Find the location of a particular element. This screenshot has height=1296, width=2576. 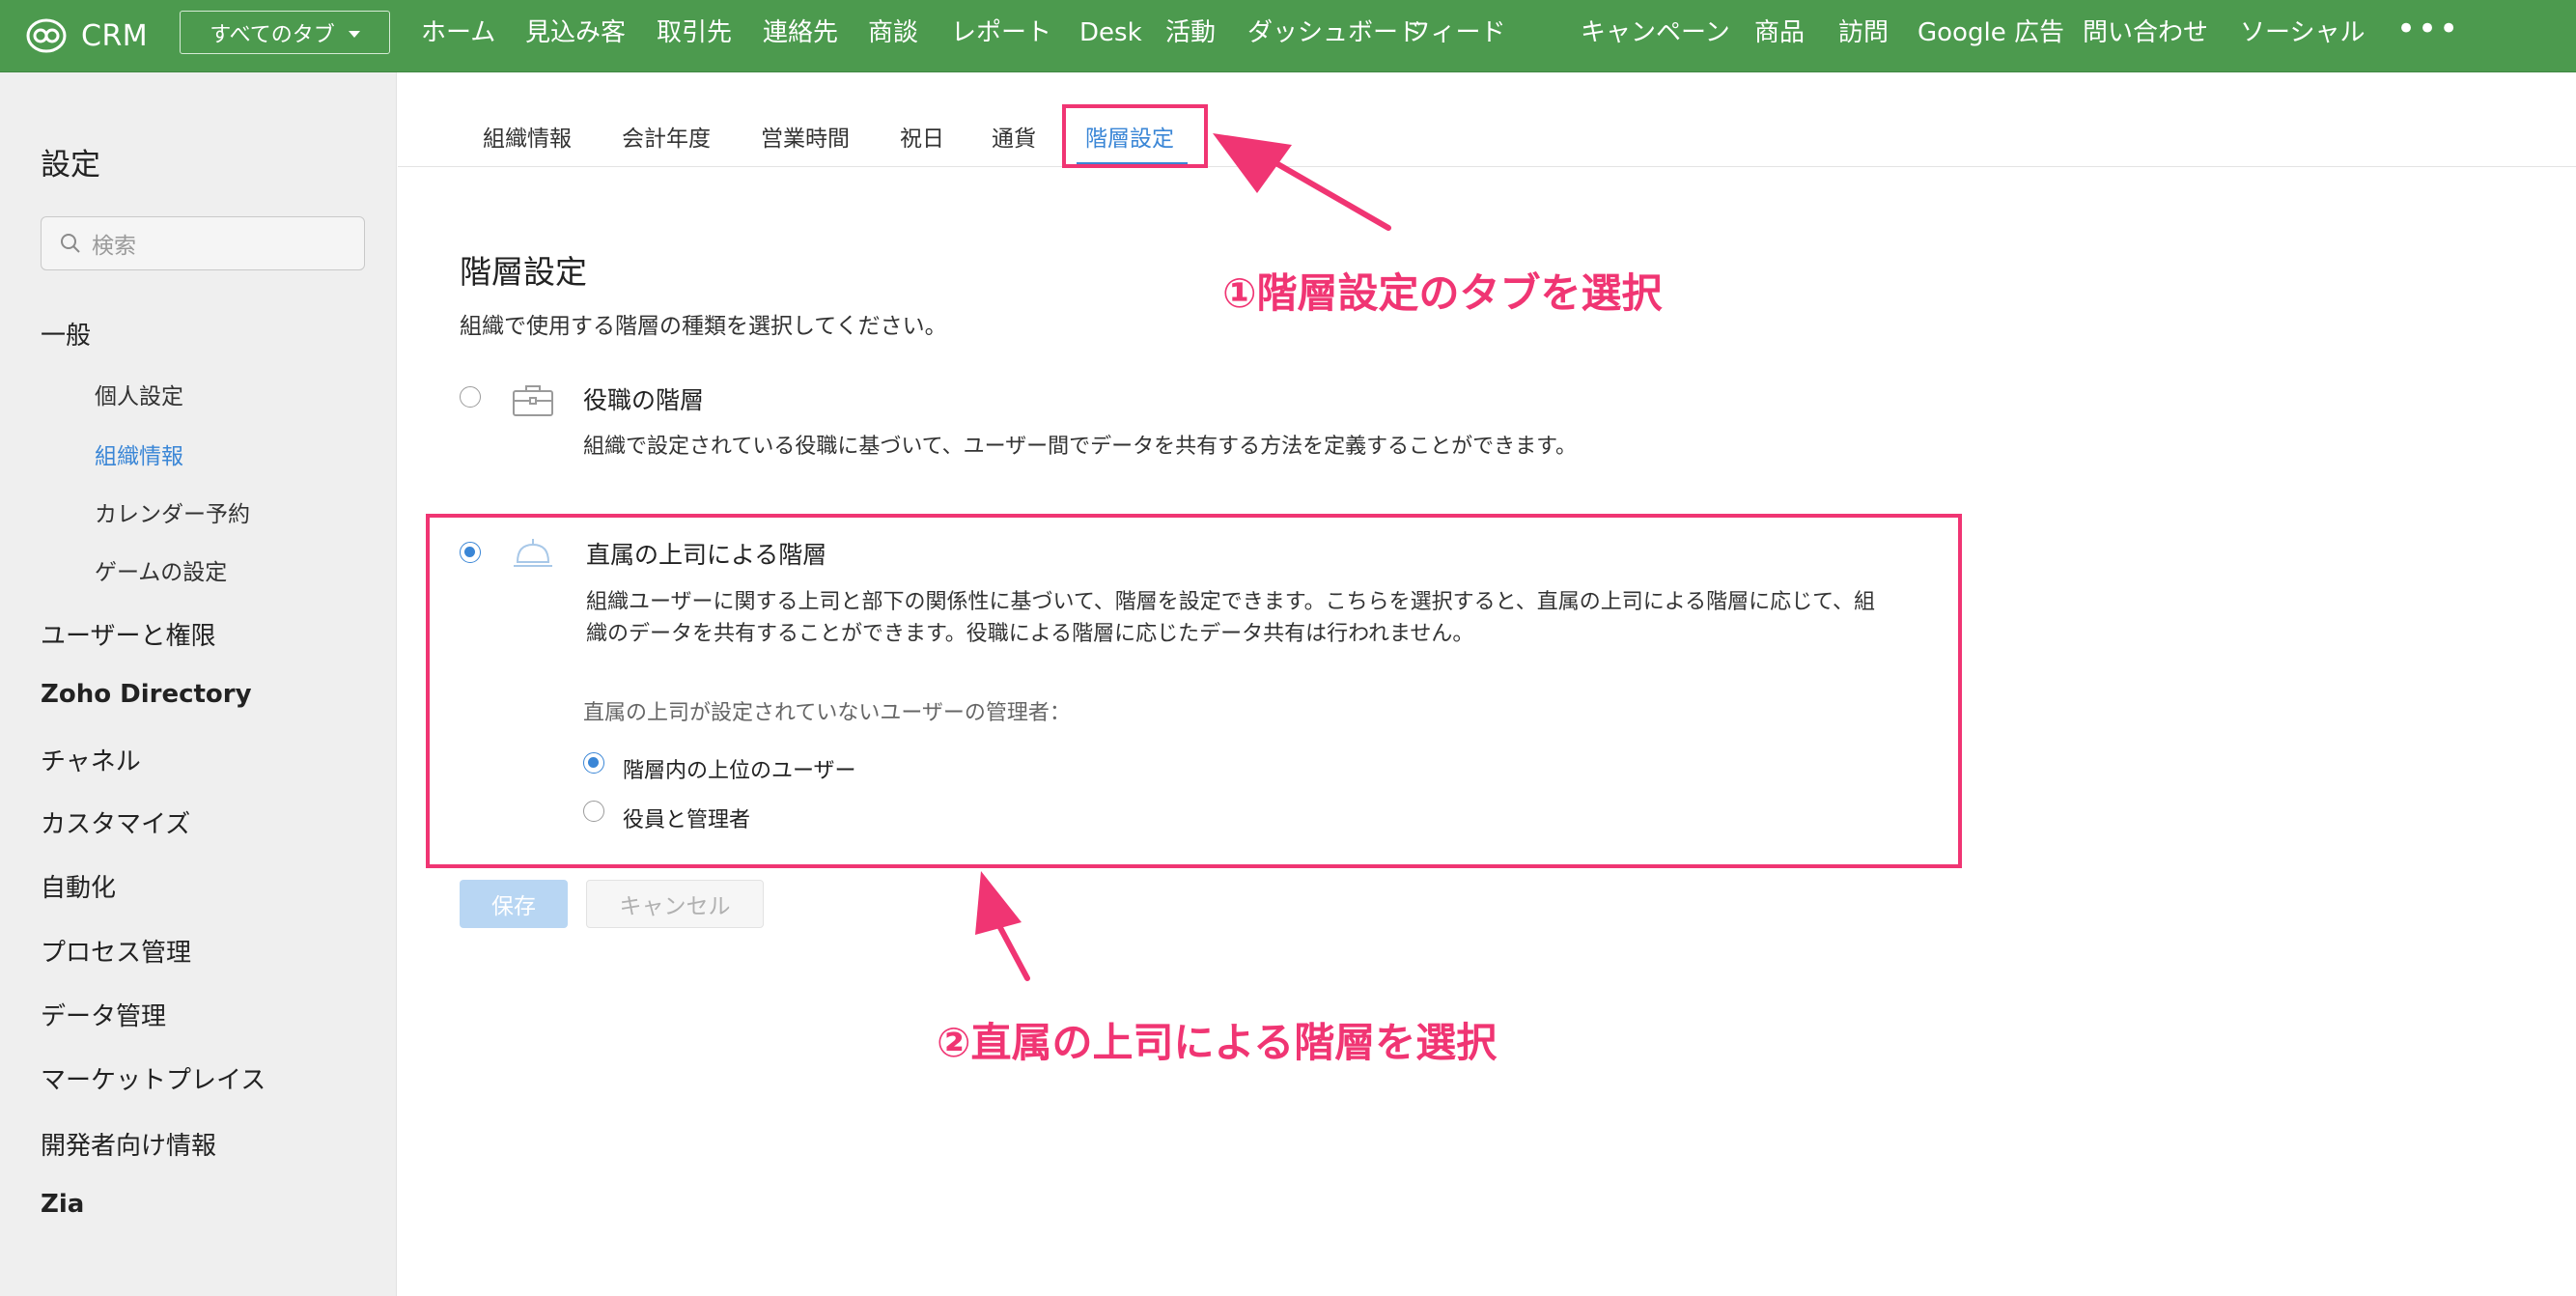

sidebar-item-general: 一般 is located at coordinates (66, 334).